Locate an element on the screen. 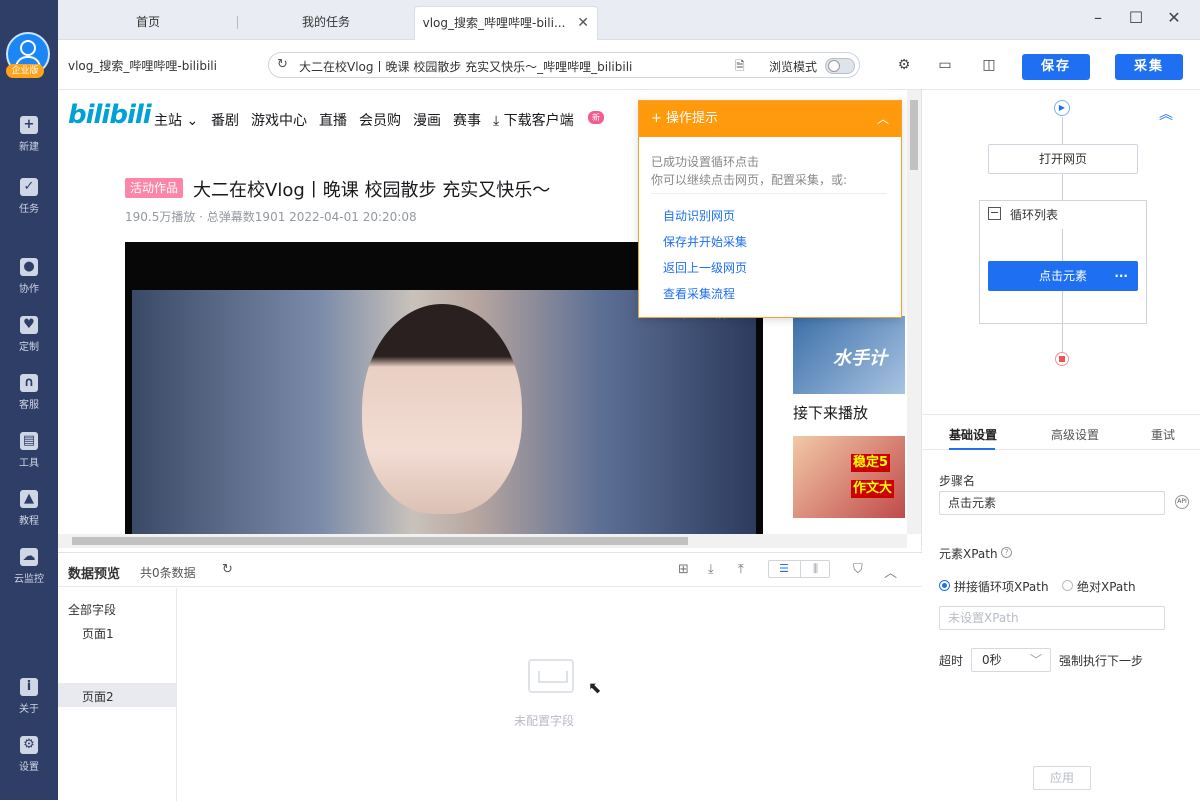  timeout-select: 0秒 ﹀ is located at coordinates (1011, 660).